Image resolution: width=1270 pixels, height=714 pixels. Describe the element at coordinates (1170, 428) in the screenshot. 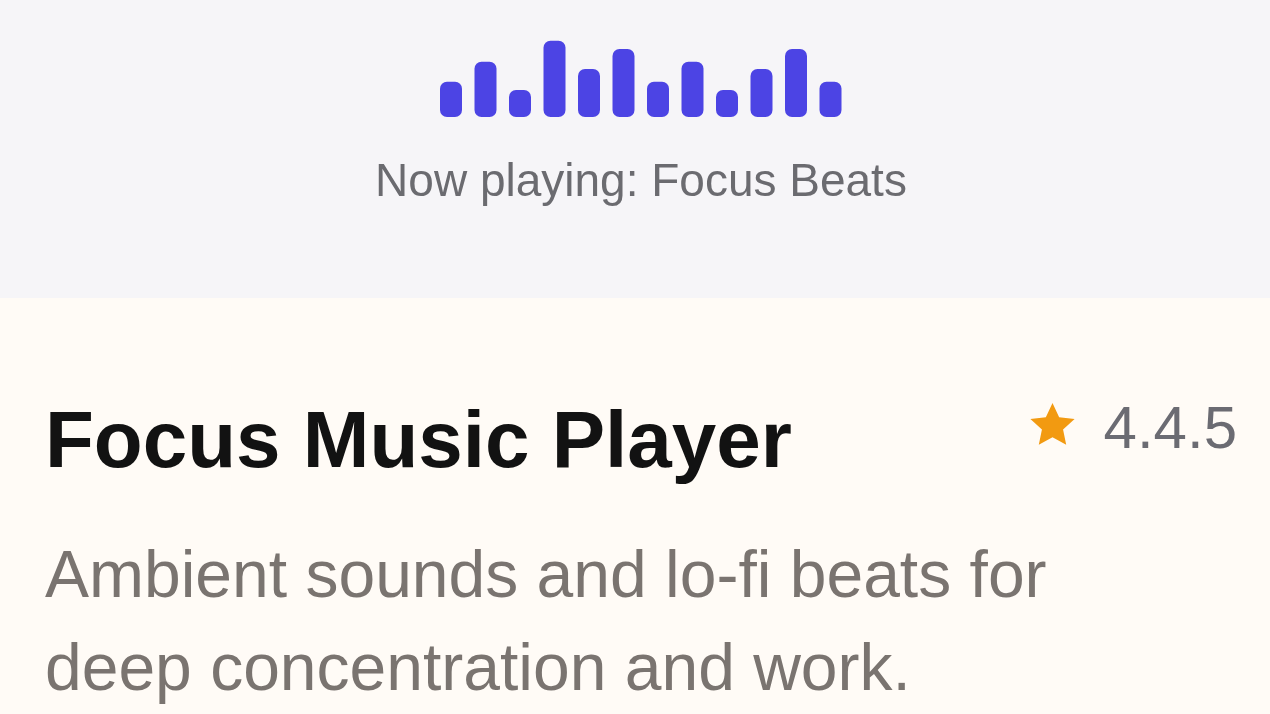

I see `rating-value: 4.4.5` at that location.